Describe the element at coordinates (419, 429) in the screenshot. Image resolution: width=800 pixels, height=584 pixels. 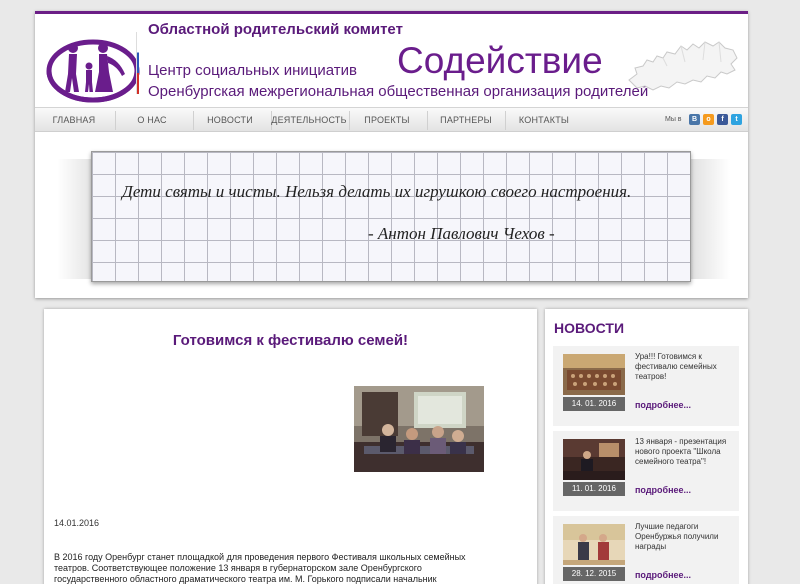
I see `article-photo` at that location.